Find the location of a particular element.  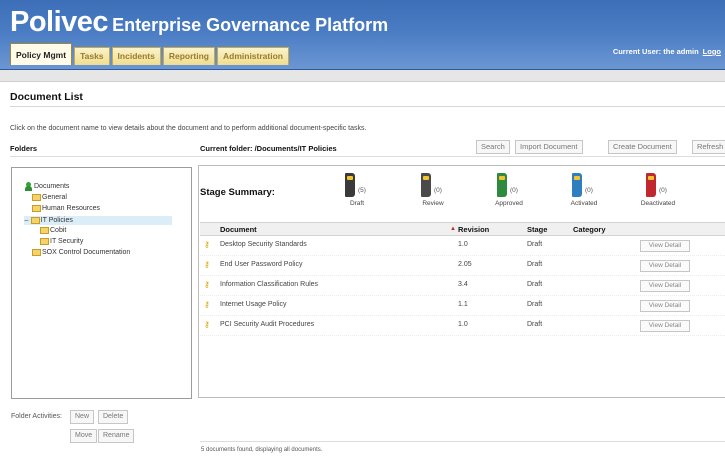

sub-toolbar is located at coordinates (362, 76).